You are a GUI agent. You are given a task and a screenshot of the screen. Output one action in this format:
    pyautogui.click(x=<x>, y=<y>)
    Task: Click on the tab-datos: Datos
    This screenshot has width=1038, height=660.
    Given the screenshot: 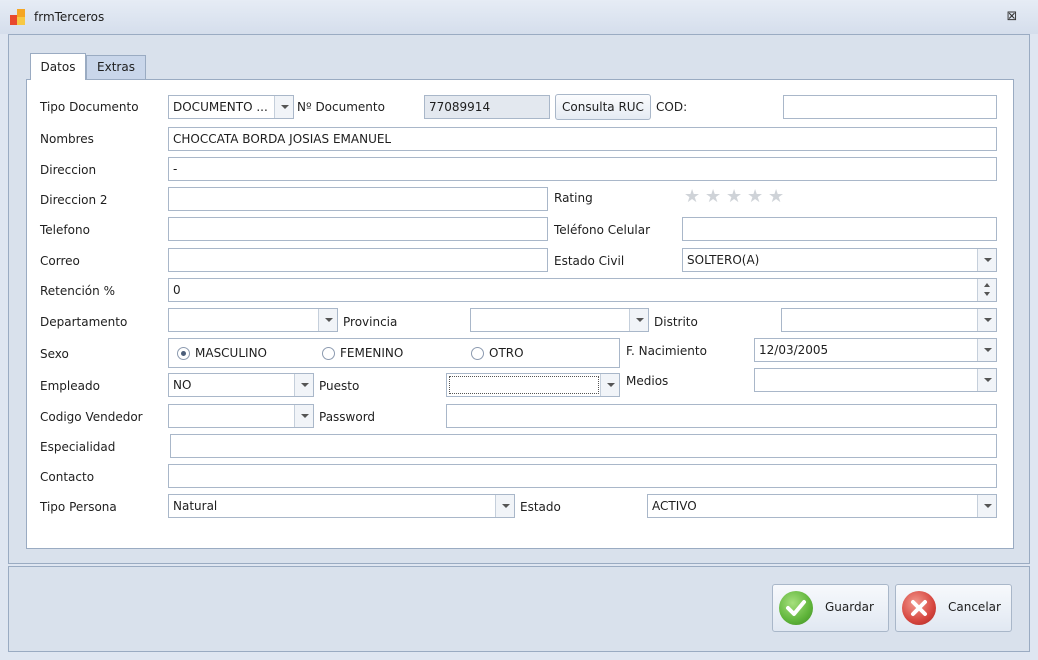 What is the action you would take?
    pyautogui.click(x=58, y=66)
    